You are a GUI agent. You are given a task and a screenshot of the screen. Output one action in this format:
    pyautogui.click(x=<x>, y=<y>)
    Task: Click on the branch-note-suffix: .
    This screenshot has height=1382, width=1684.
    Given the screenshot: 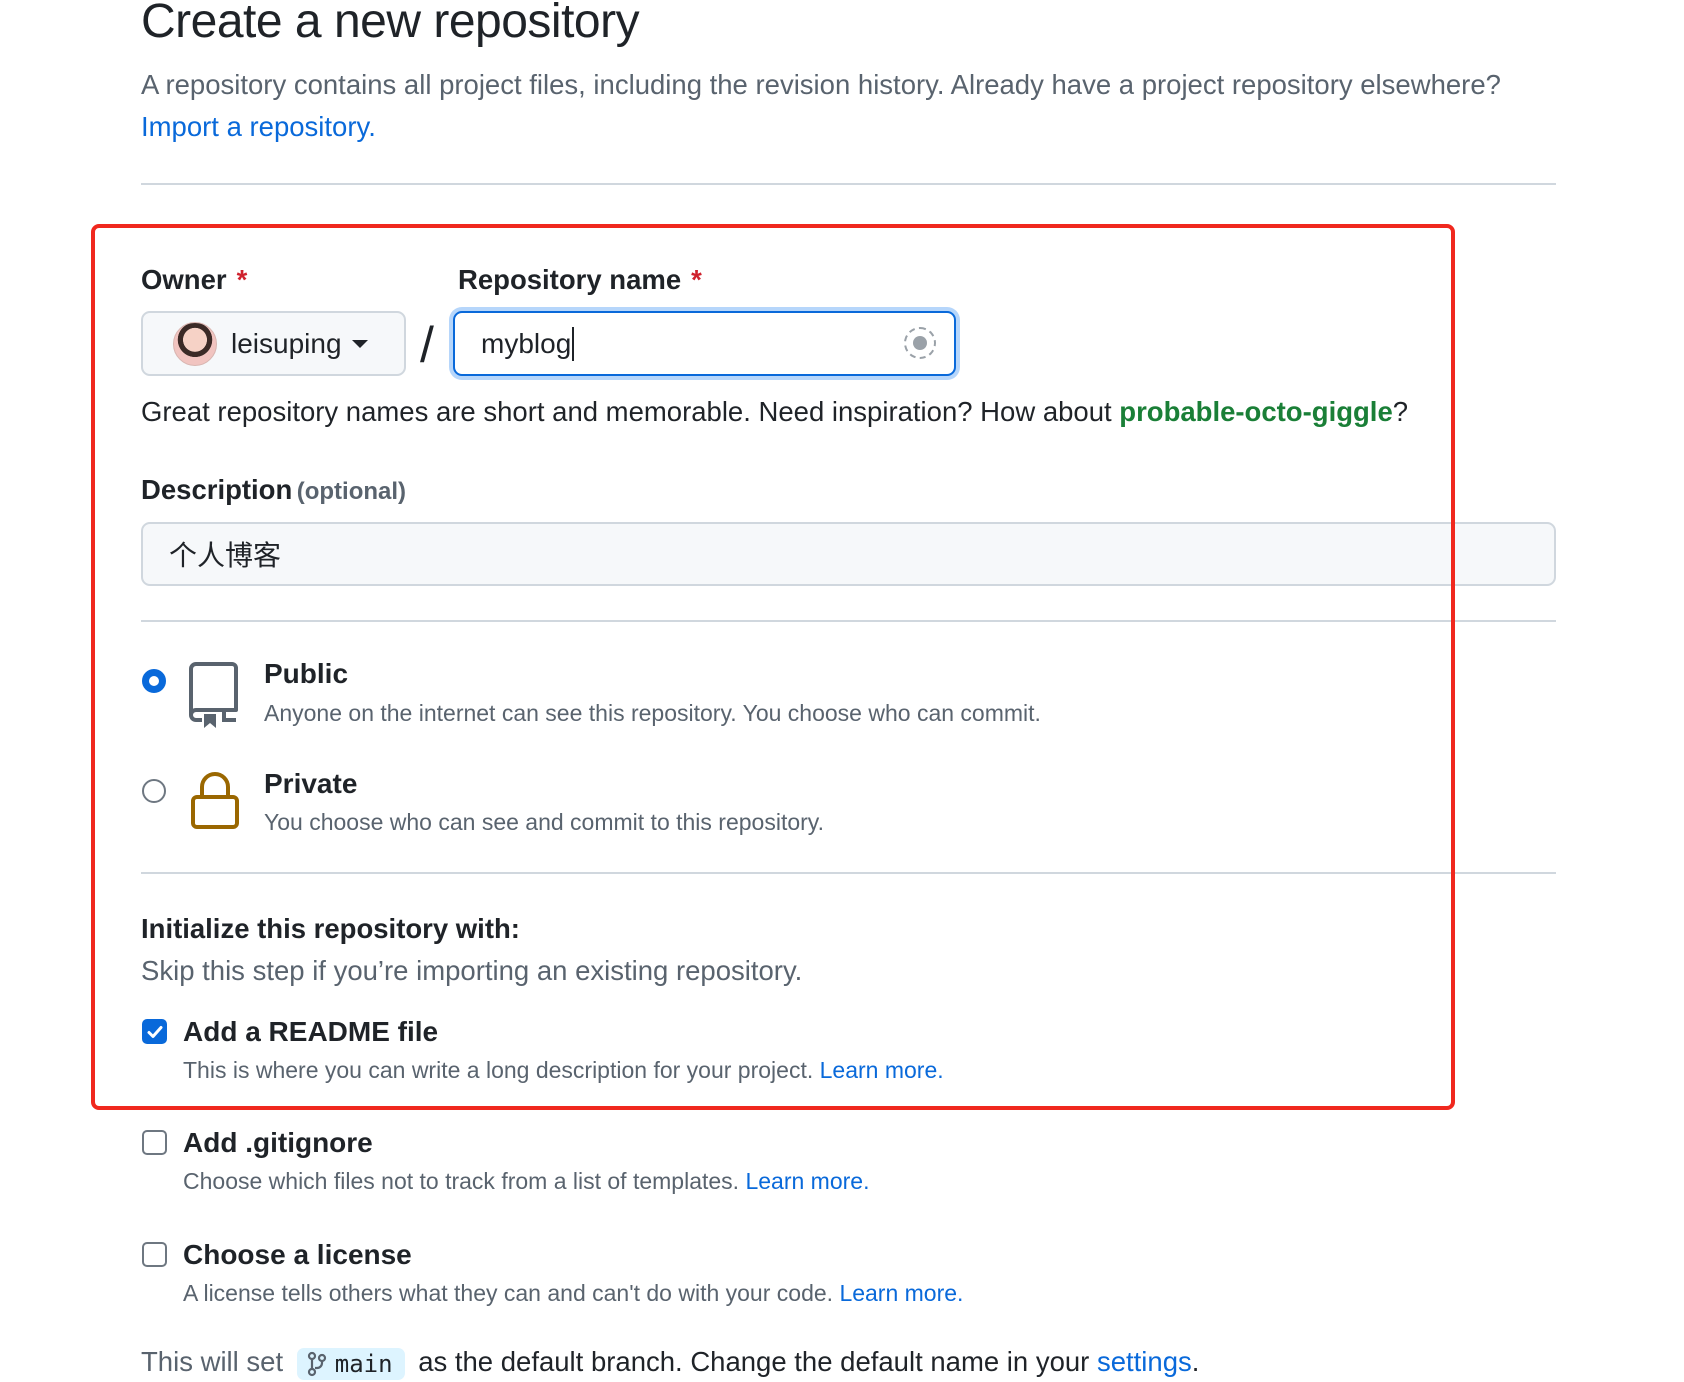 What is the action you would take?
    pyautogui.click(x=1195, y=1361)
    